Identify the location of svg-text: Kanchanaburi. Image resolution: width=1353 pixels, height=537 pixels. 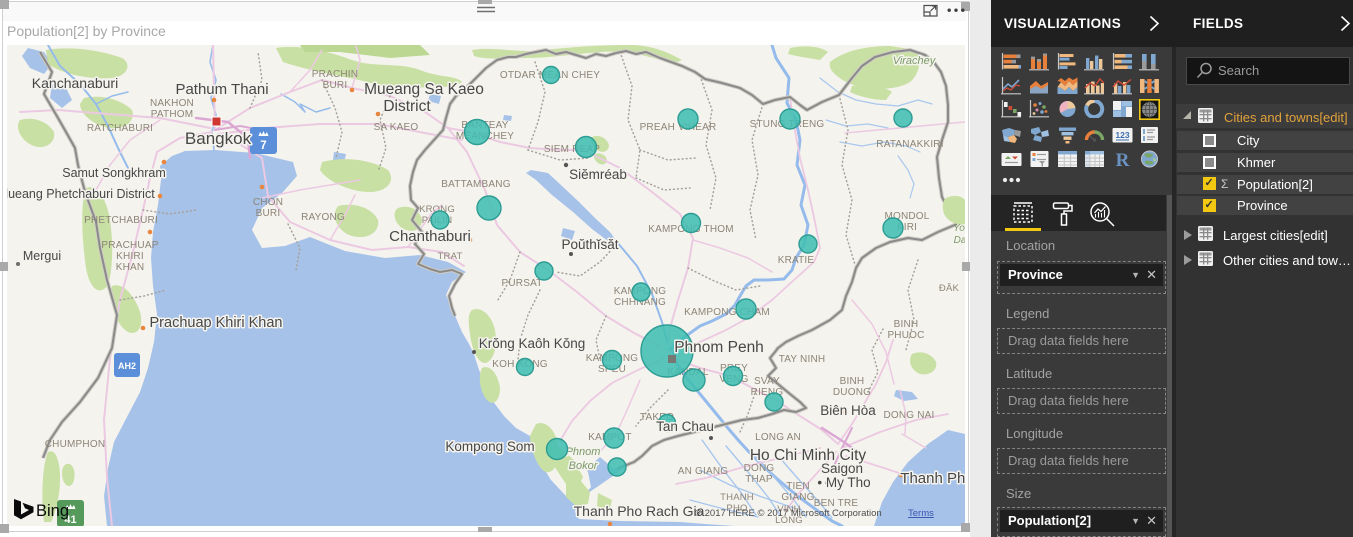
(75, 83).